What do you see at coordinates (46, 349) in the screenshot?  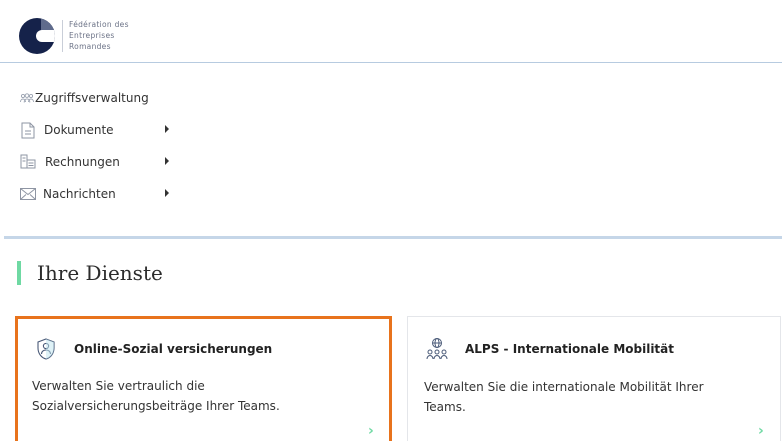 I see `shield-person-icon` at bounding box center [46, 349].